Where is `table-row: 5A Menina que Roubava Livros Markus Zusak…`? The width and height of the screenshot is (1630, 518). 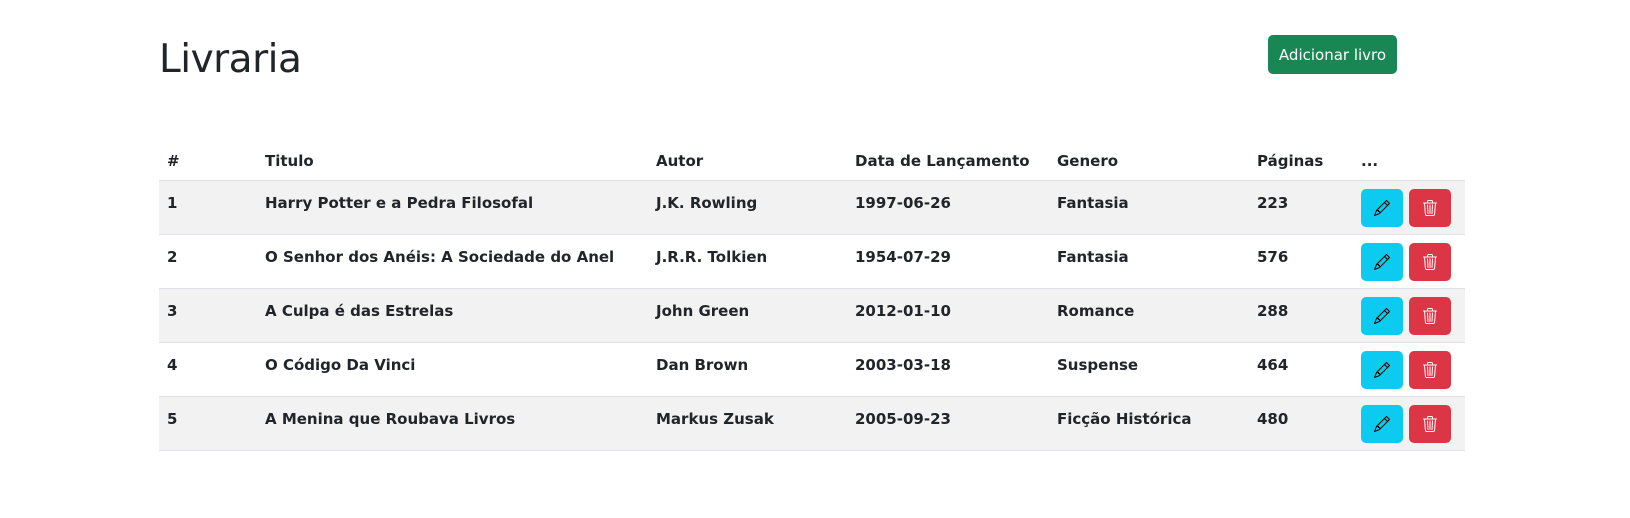 table-row: 5A Menina que Roubava Livros Markus Zusak… is located at coordinates (812, 423).